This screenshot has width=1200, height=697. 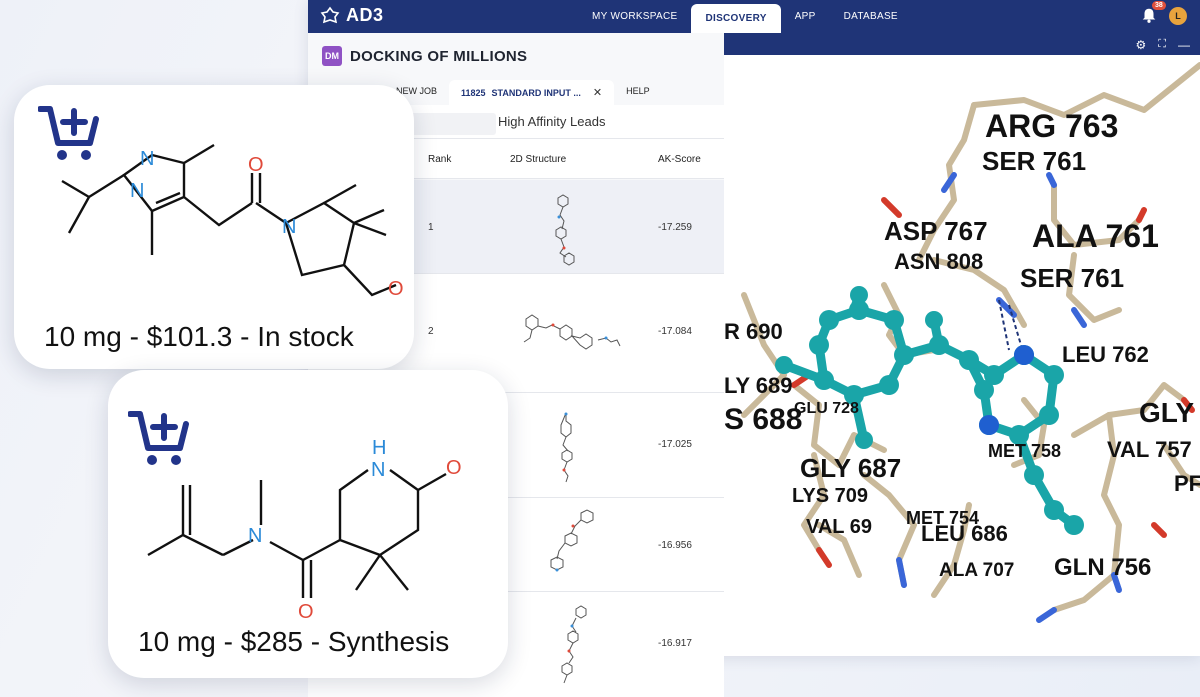 What do you see at coordinates (1095, 236) in the screenshot?
I see `residue-label: ALA 761` at bounding box center [1095, 236].